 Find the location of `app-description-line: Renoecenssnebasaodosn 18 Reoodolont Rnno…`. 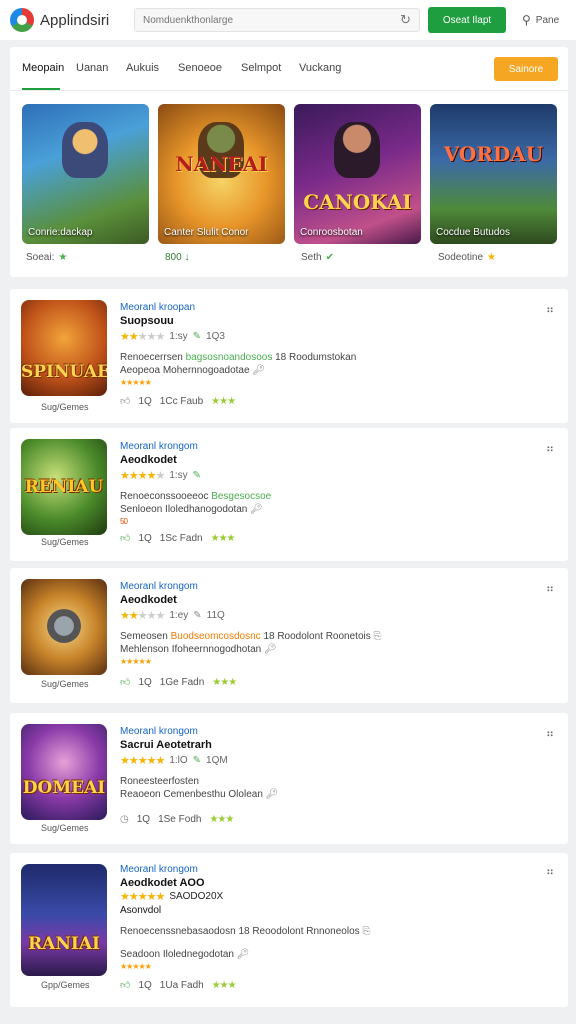

app-description-line: Renoecenssnebasaodosn 18 Reoodolont Rnno… is located at coordinates (245, 931).